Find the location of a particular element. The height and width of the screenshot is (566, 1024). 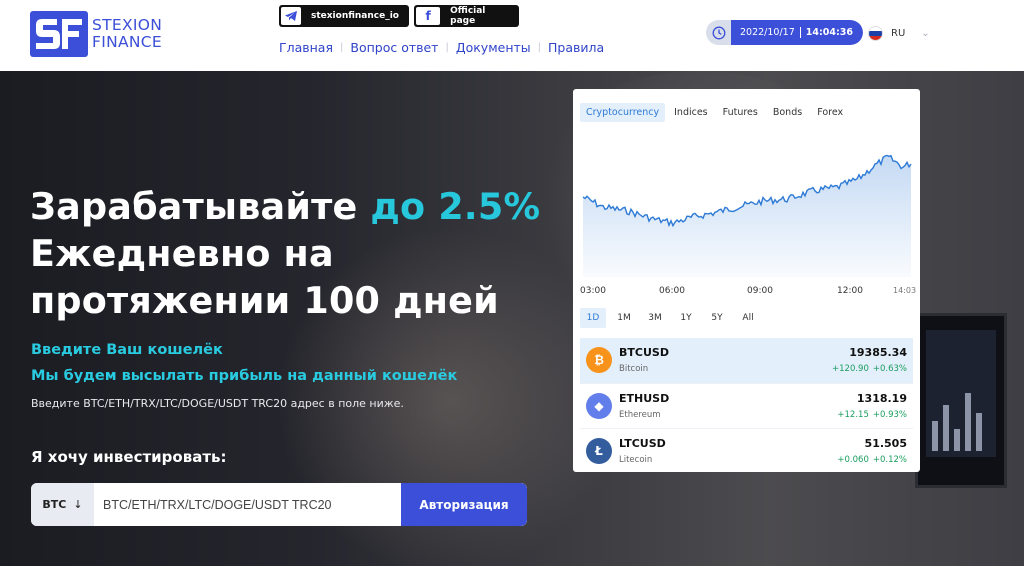

ticker-price: 1318.19 is located at coordinates (881, 398).